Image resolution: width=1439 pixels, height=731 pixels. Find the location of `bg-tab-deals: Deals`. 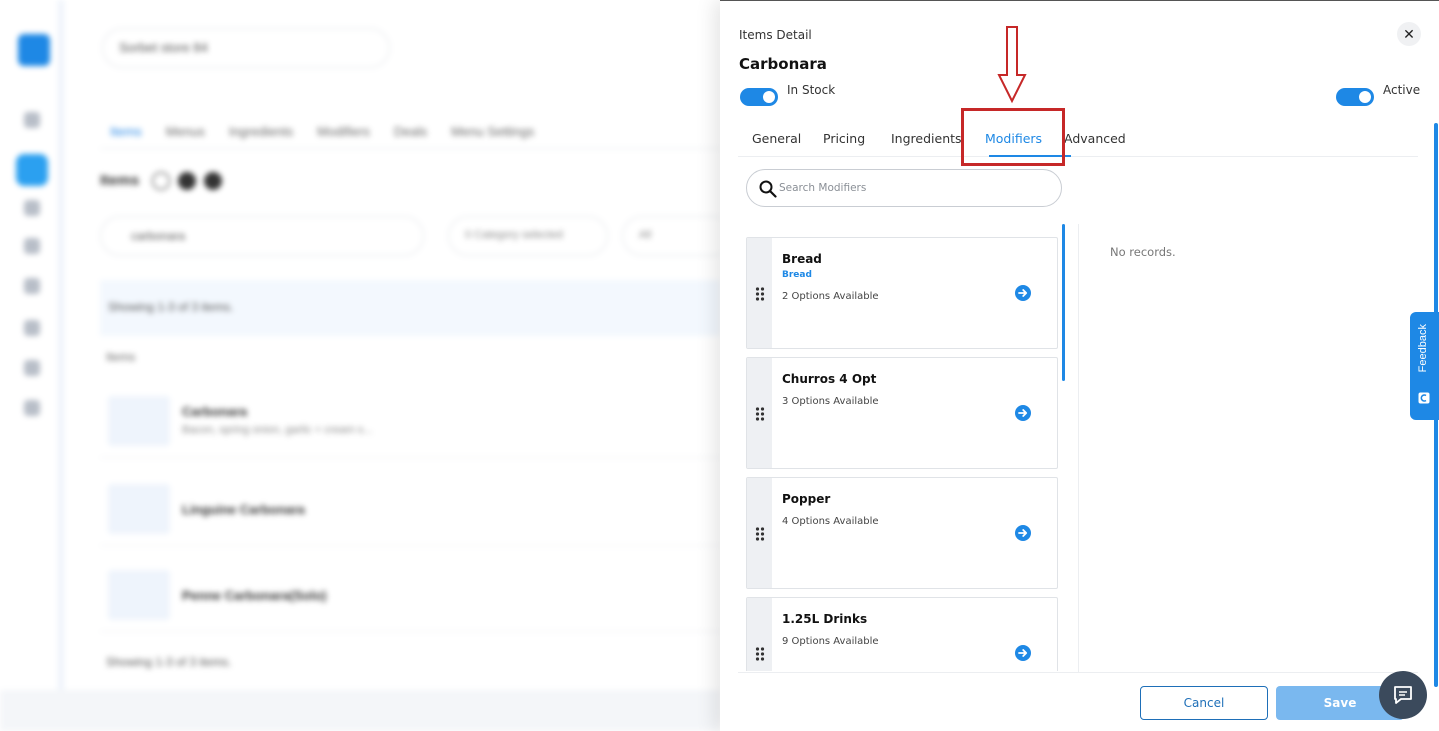

bg-tab-deals: Deals is located at coordinates (410, 131).